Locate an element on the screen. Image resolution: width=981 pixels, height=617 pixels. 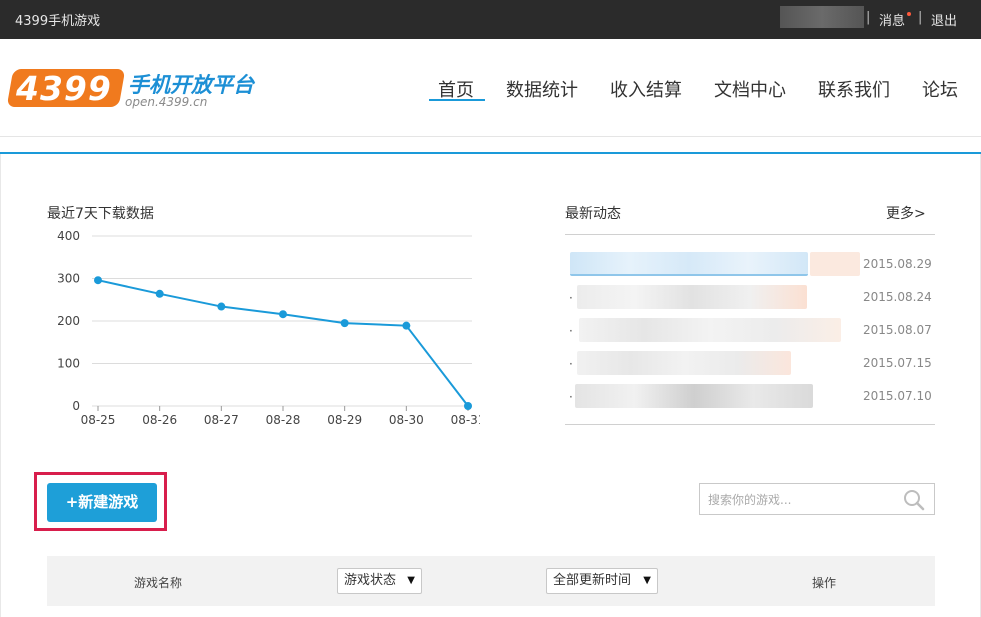
games-table-header: 游戏名称 游戏状态 ▼ 全部更新时间 ▼ 操作 is located at coordinates (491, 581).